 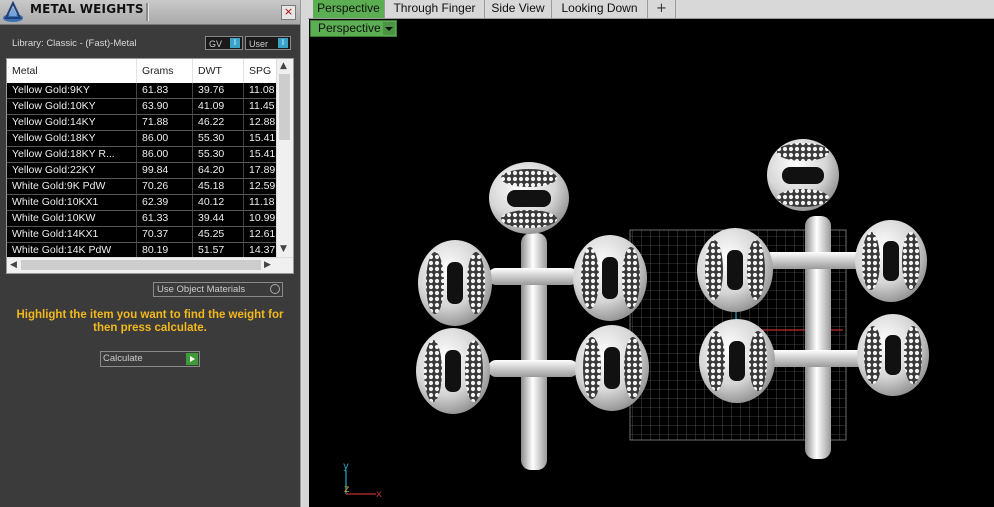 I want to click on cell-metal: Yellow Gold:10KY, so click(x=72, y=106).